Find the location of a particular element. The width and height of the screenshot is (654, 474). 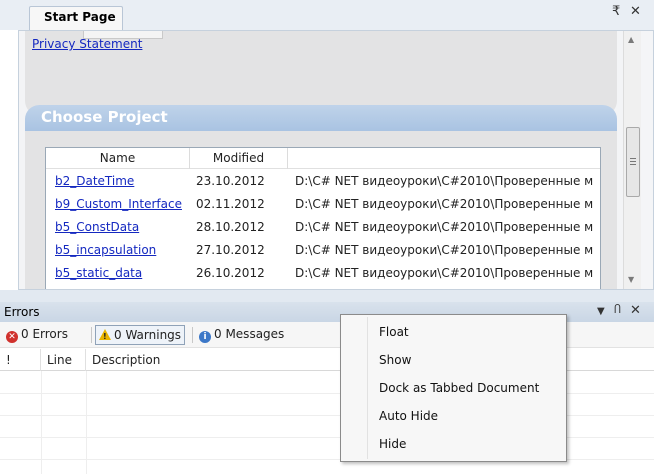

close-document-icon: ✕ is located at coordinates (635, 11).